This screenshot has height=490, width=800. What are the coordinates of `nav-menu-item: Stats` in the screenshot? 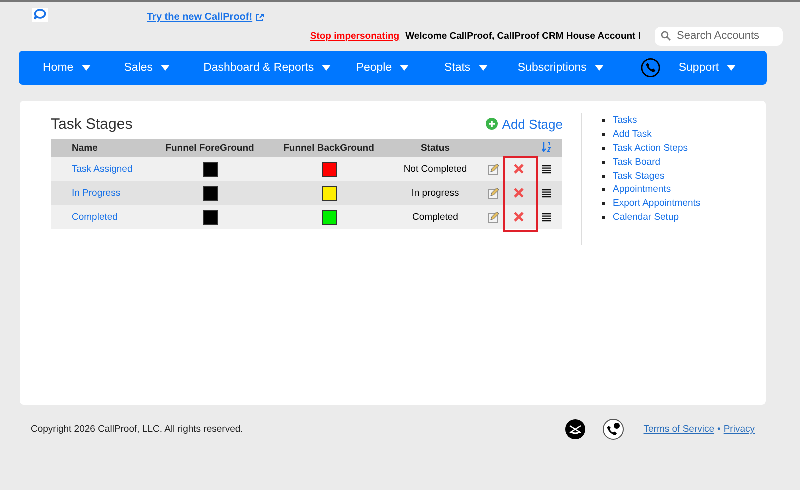 It's located at (481, 68).